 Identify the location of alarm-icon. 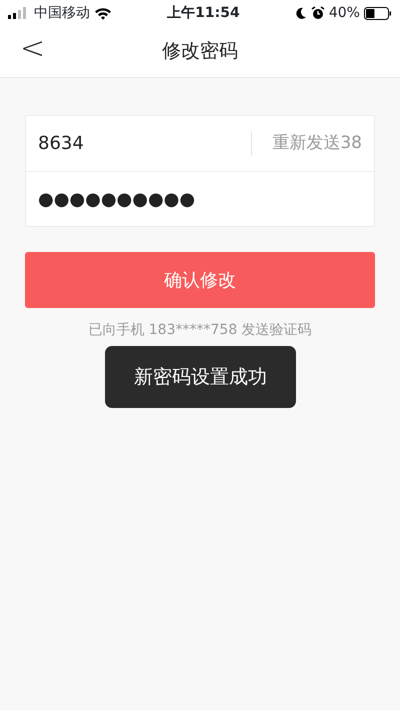
(317, 13).